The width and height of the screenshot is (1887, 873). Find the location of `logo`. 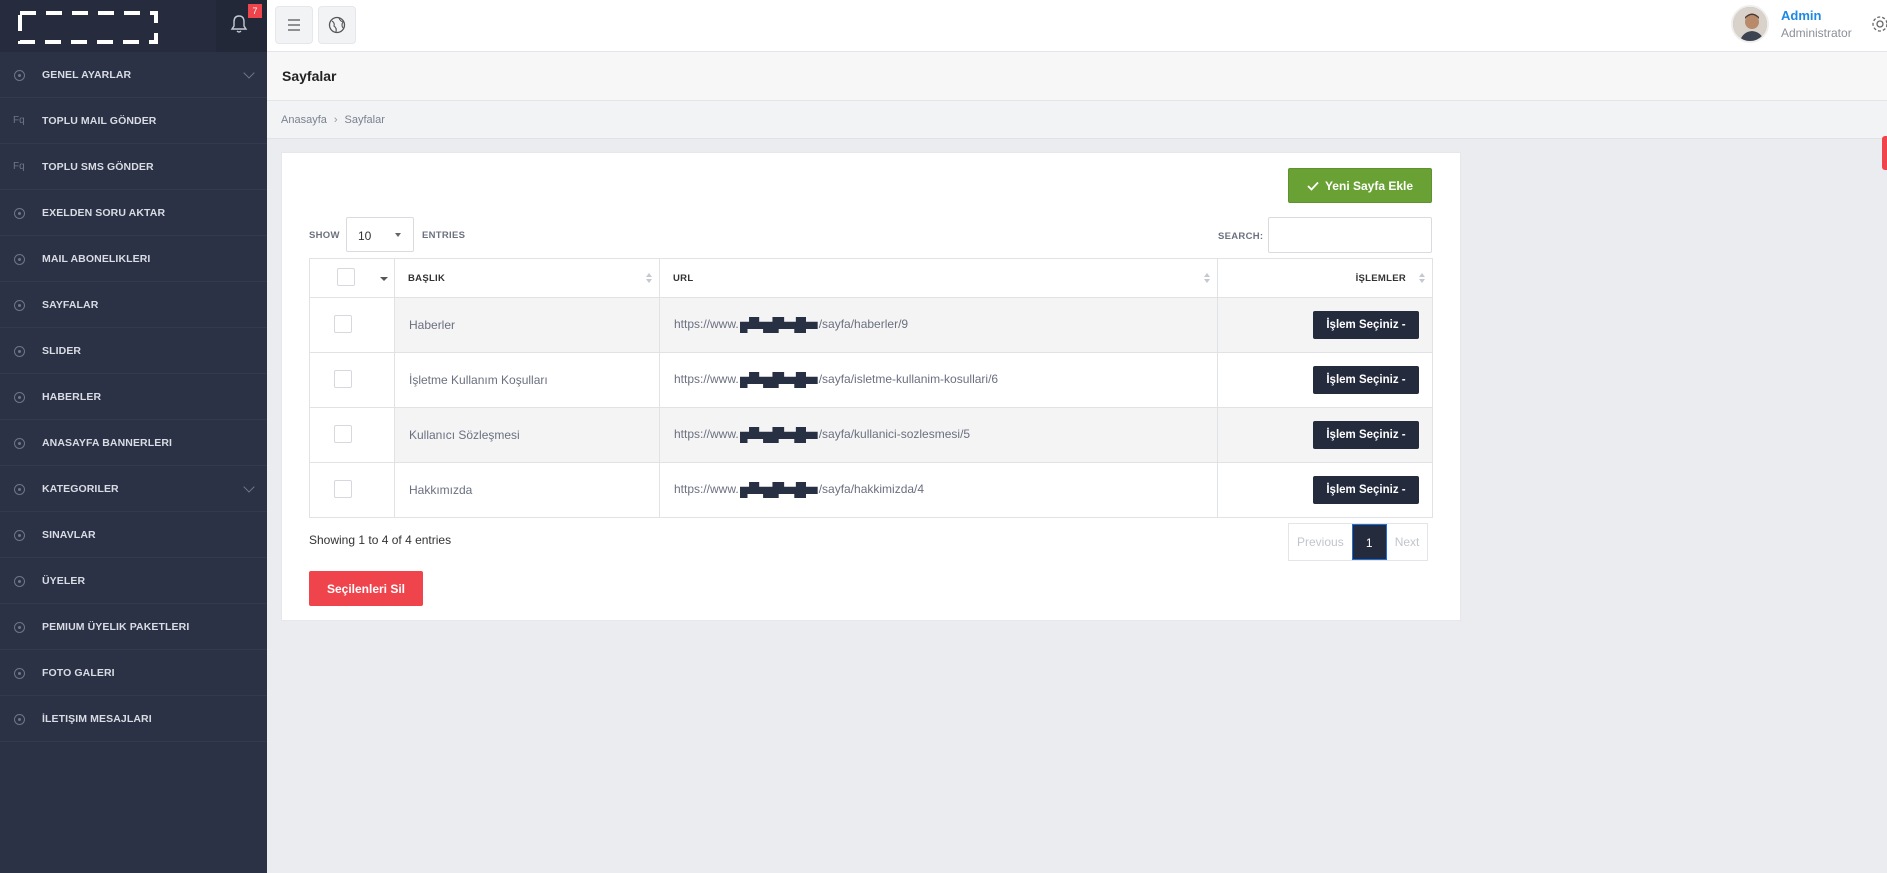

logo is located at coordinates (88, 27).